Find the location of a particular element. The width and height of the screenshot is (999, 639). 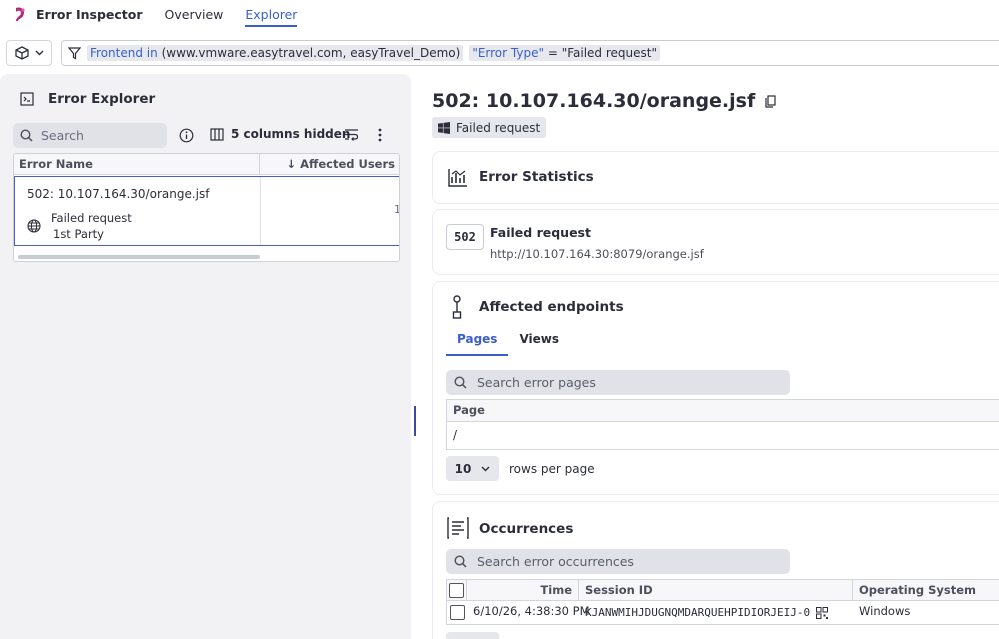

pagination: 10 rows per page is located at coordinates (520, 468).